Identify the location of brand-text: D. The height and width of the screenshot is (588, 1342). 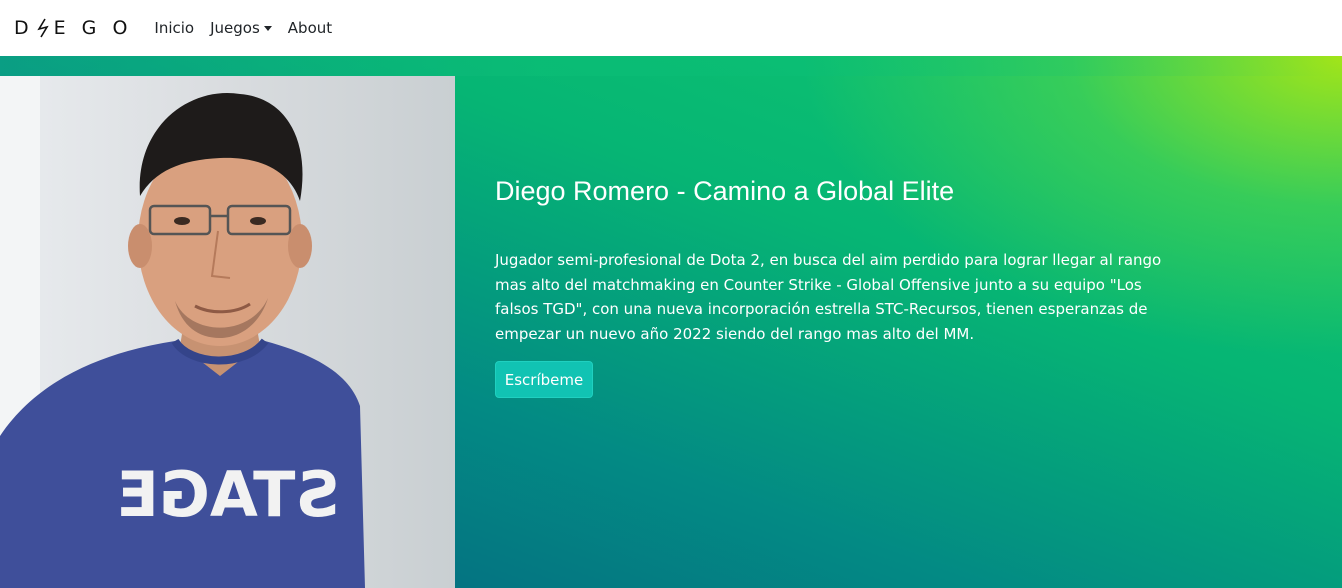
(24, 28).